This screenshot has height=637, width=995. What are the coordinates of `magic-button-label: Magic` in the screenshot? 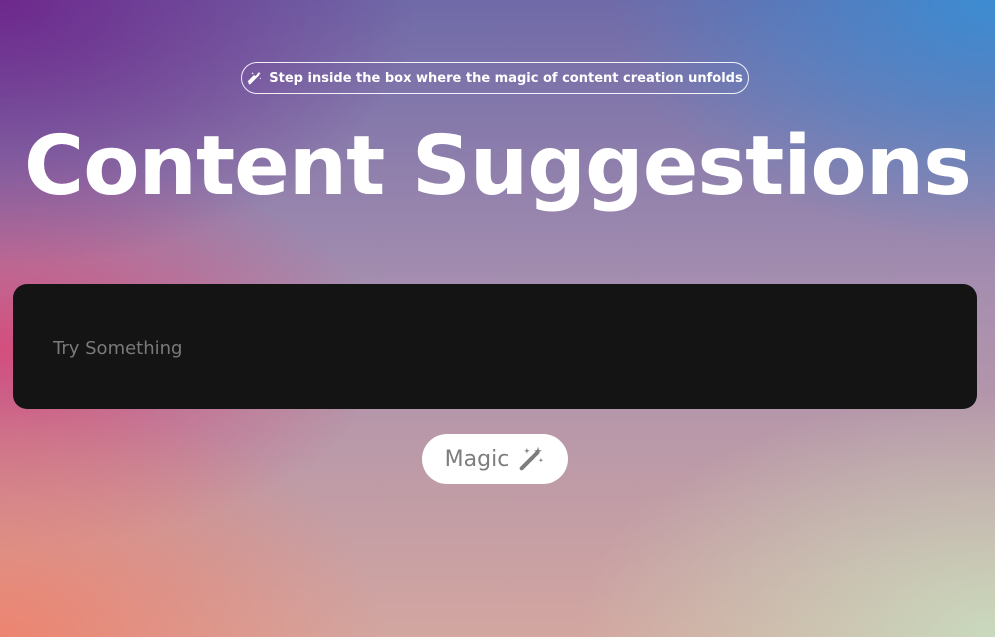 It's located at (477, 459).